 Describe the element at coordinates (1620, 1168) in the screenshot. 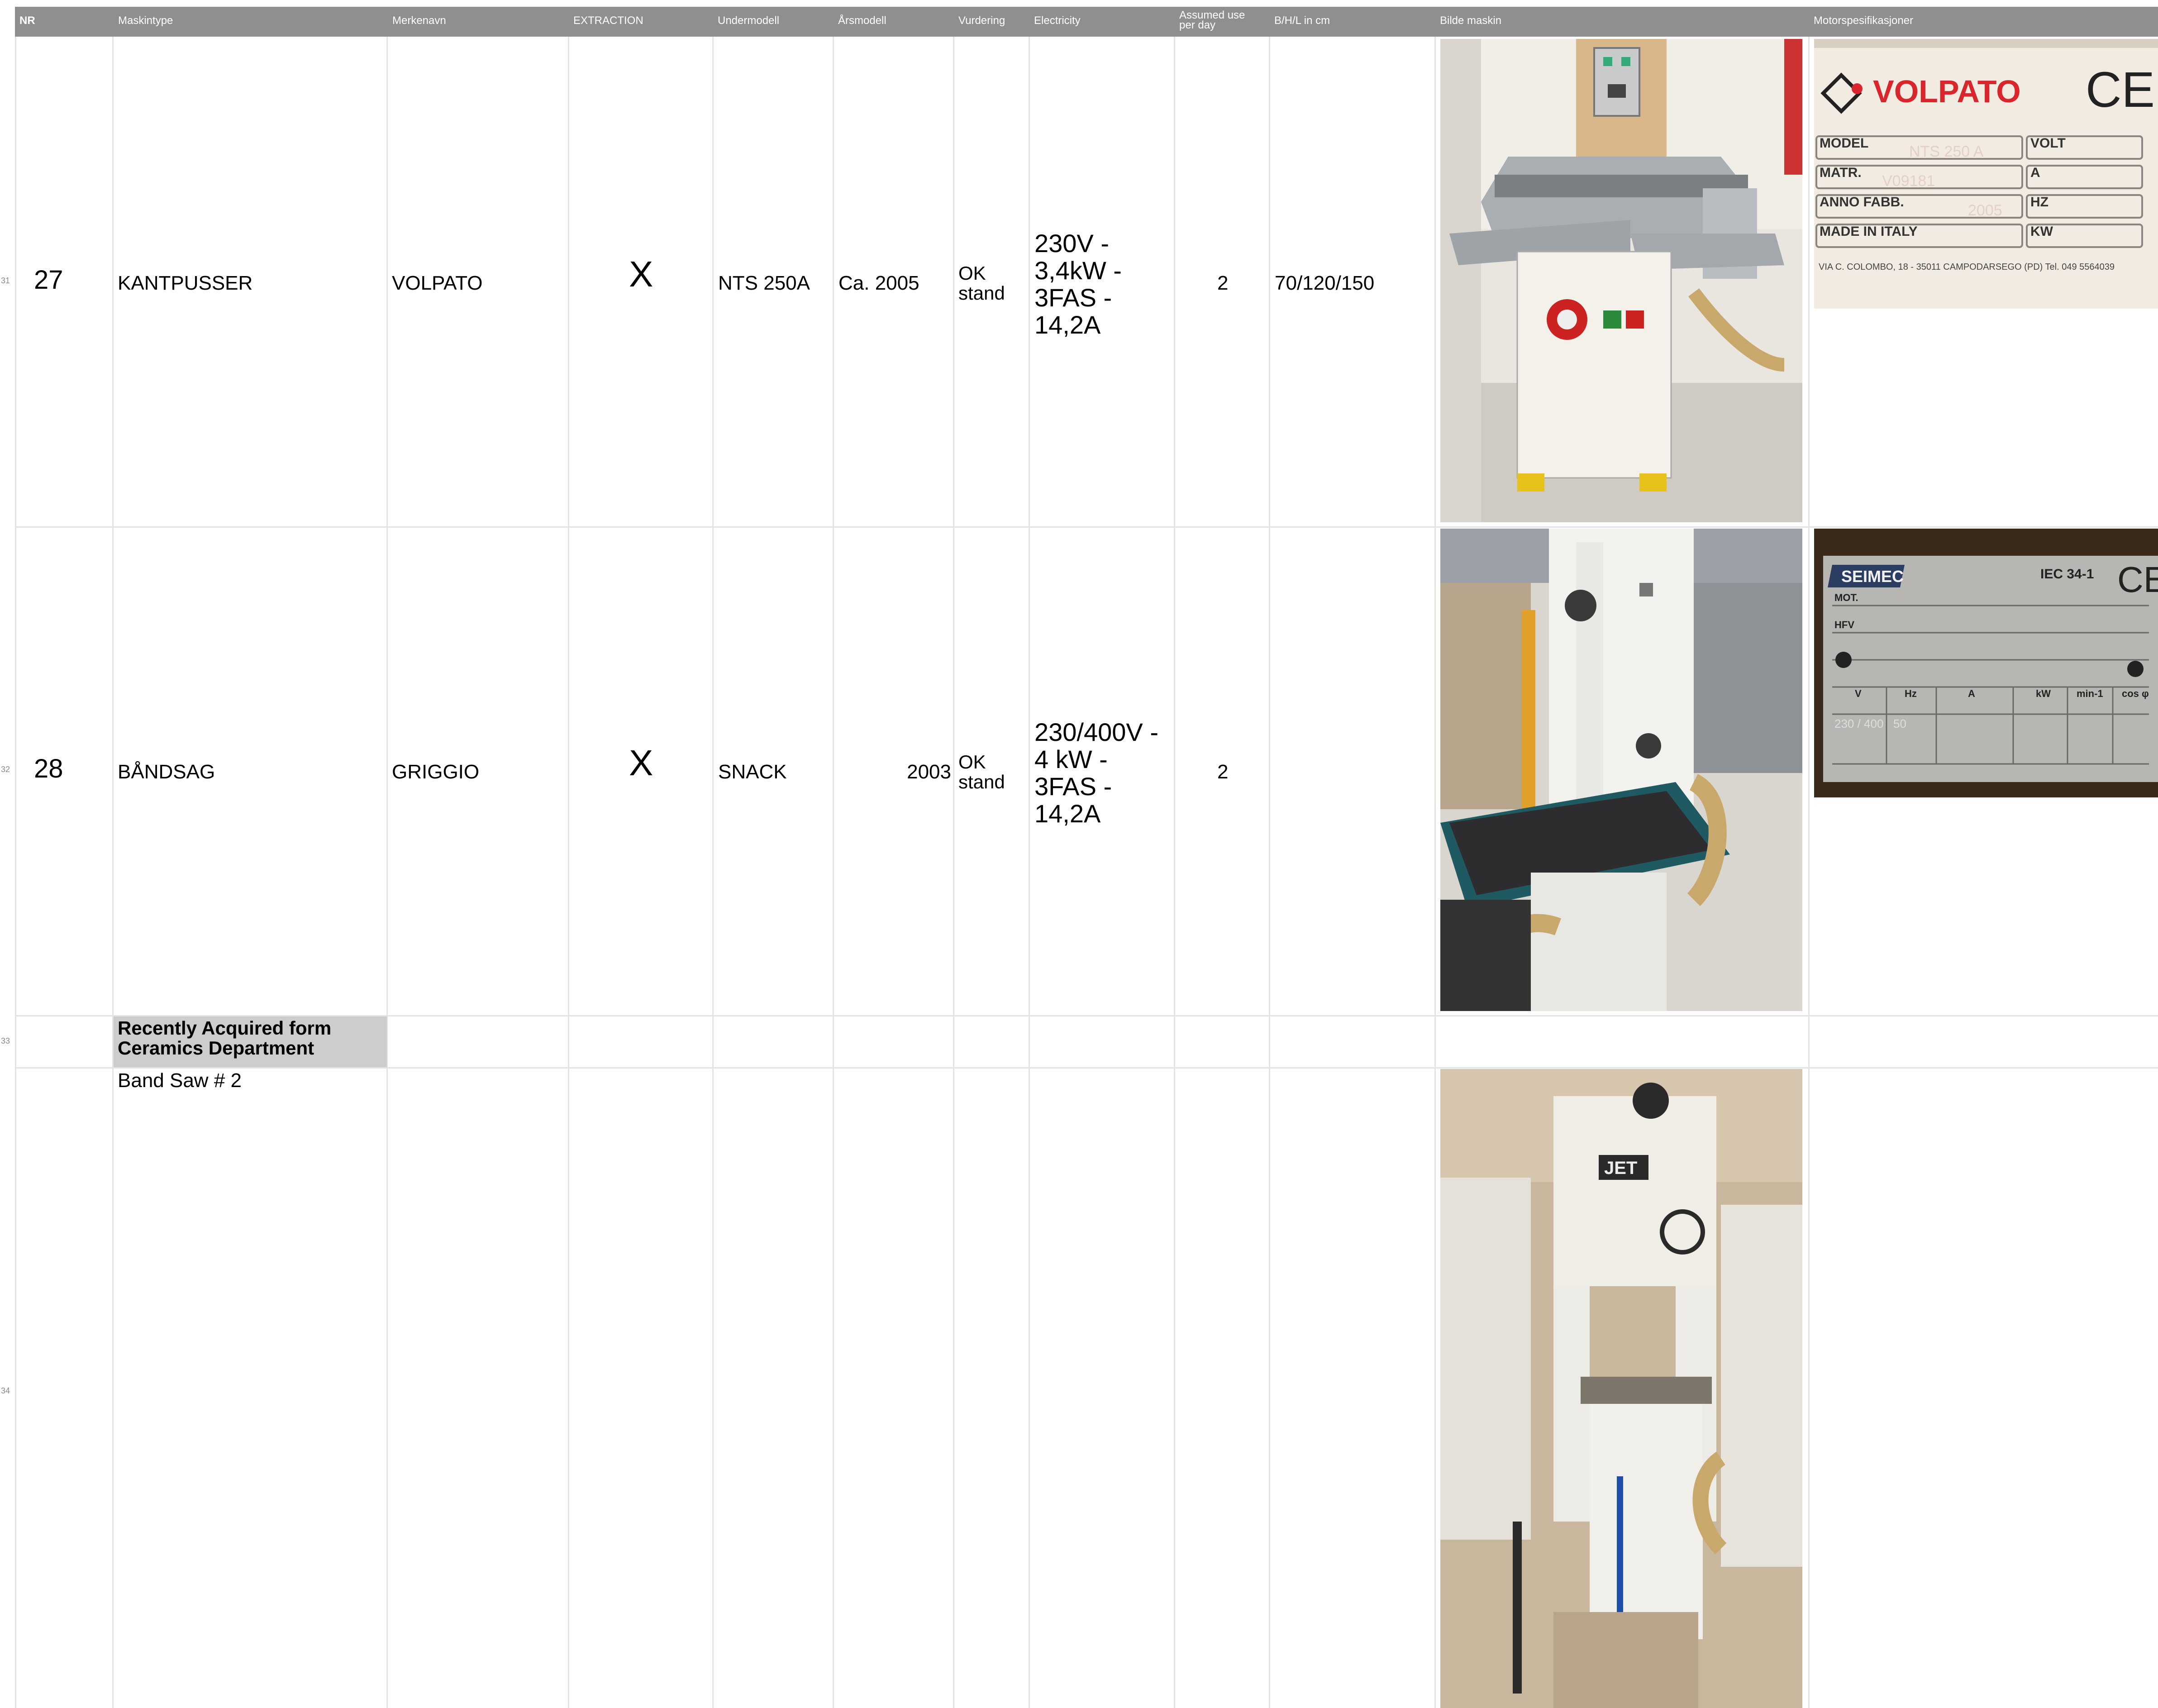

I see `jet-logo: JET` at that location.